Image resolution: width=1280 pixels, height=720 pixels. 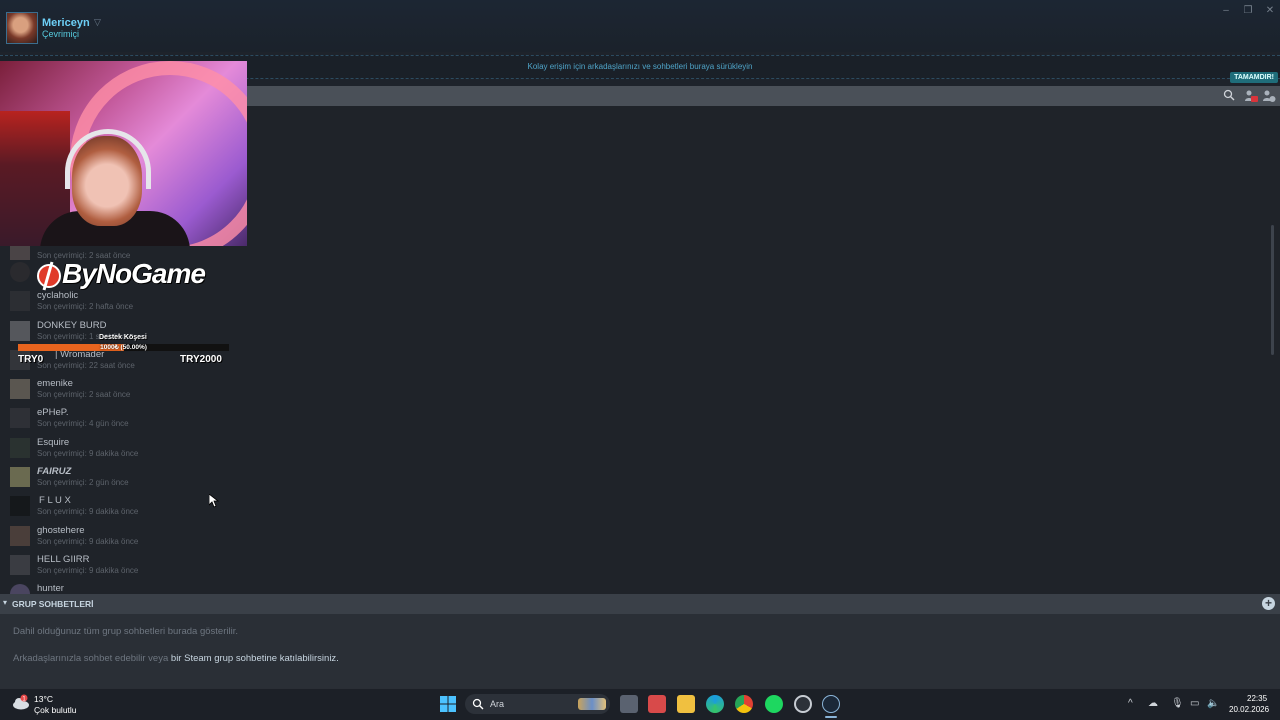 I want to click on clock-time: 22:35, so click(x=1257, y=698).